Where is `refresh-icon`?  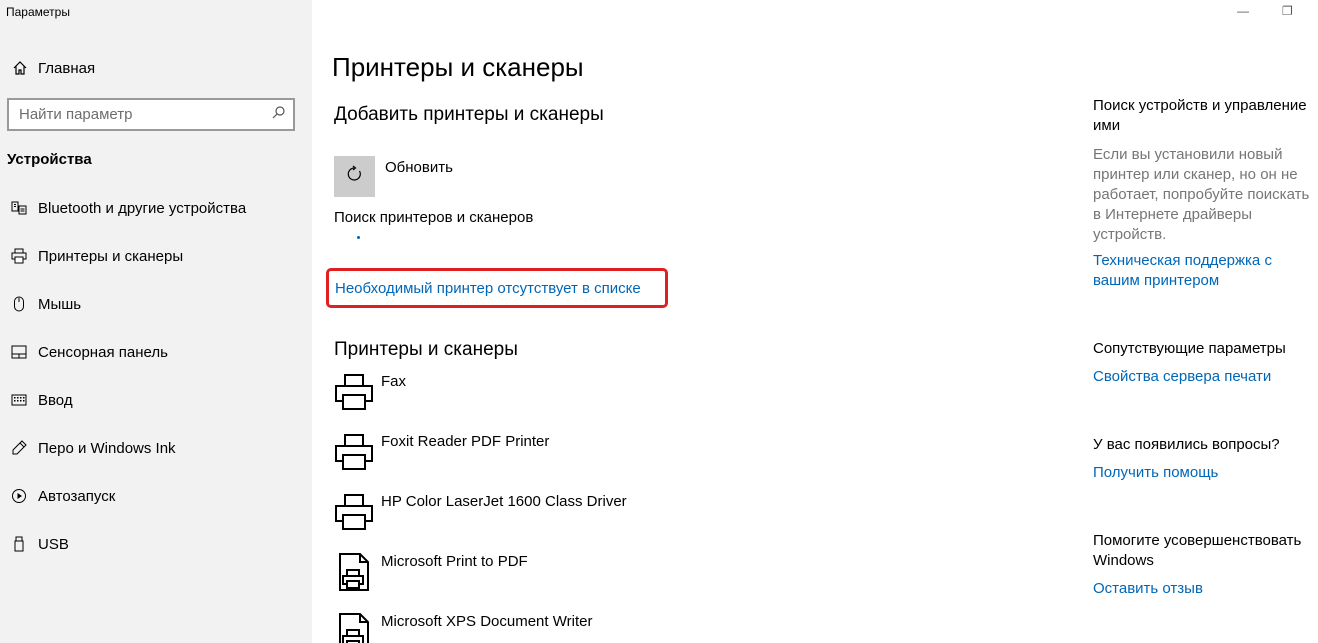 refresh-icon is located at coordinates (355, 176).